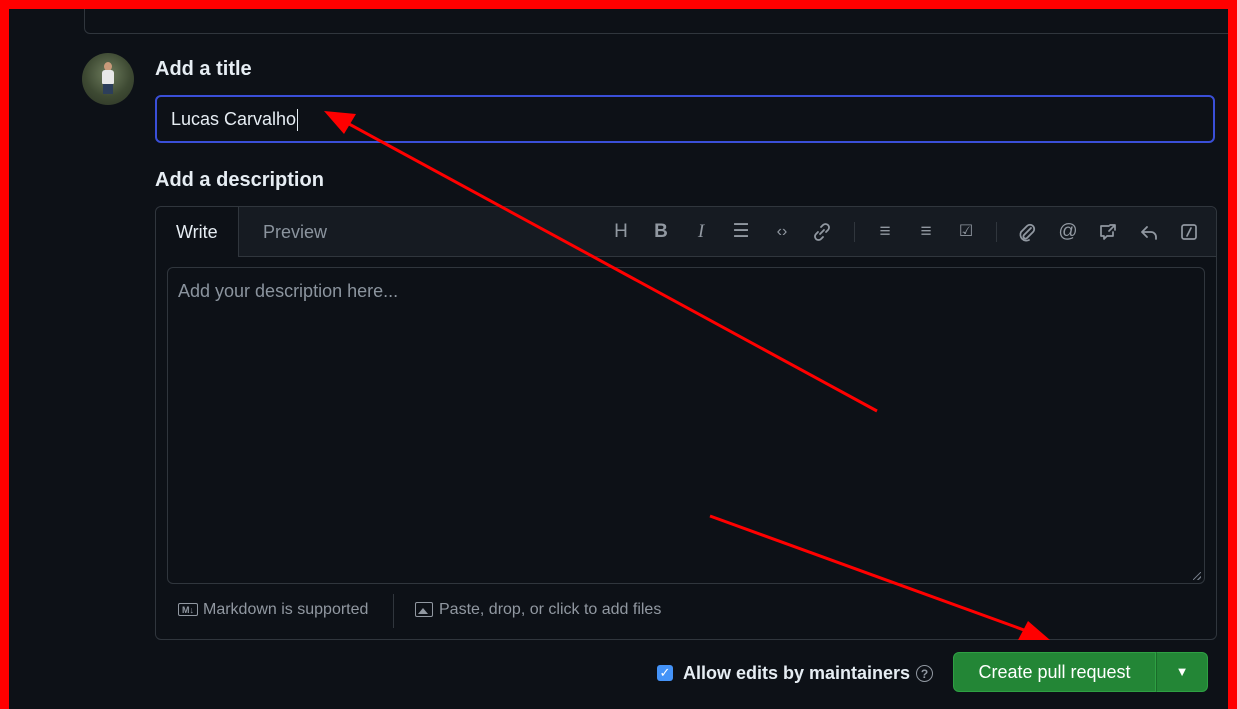  I want to click on code-icon: ‹›, so click(782, 232).